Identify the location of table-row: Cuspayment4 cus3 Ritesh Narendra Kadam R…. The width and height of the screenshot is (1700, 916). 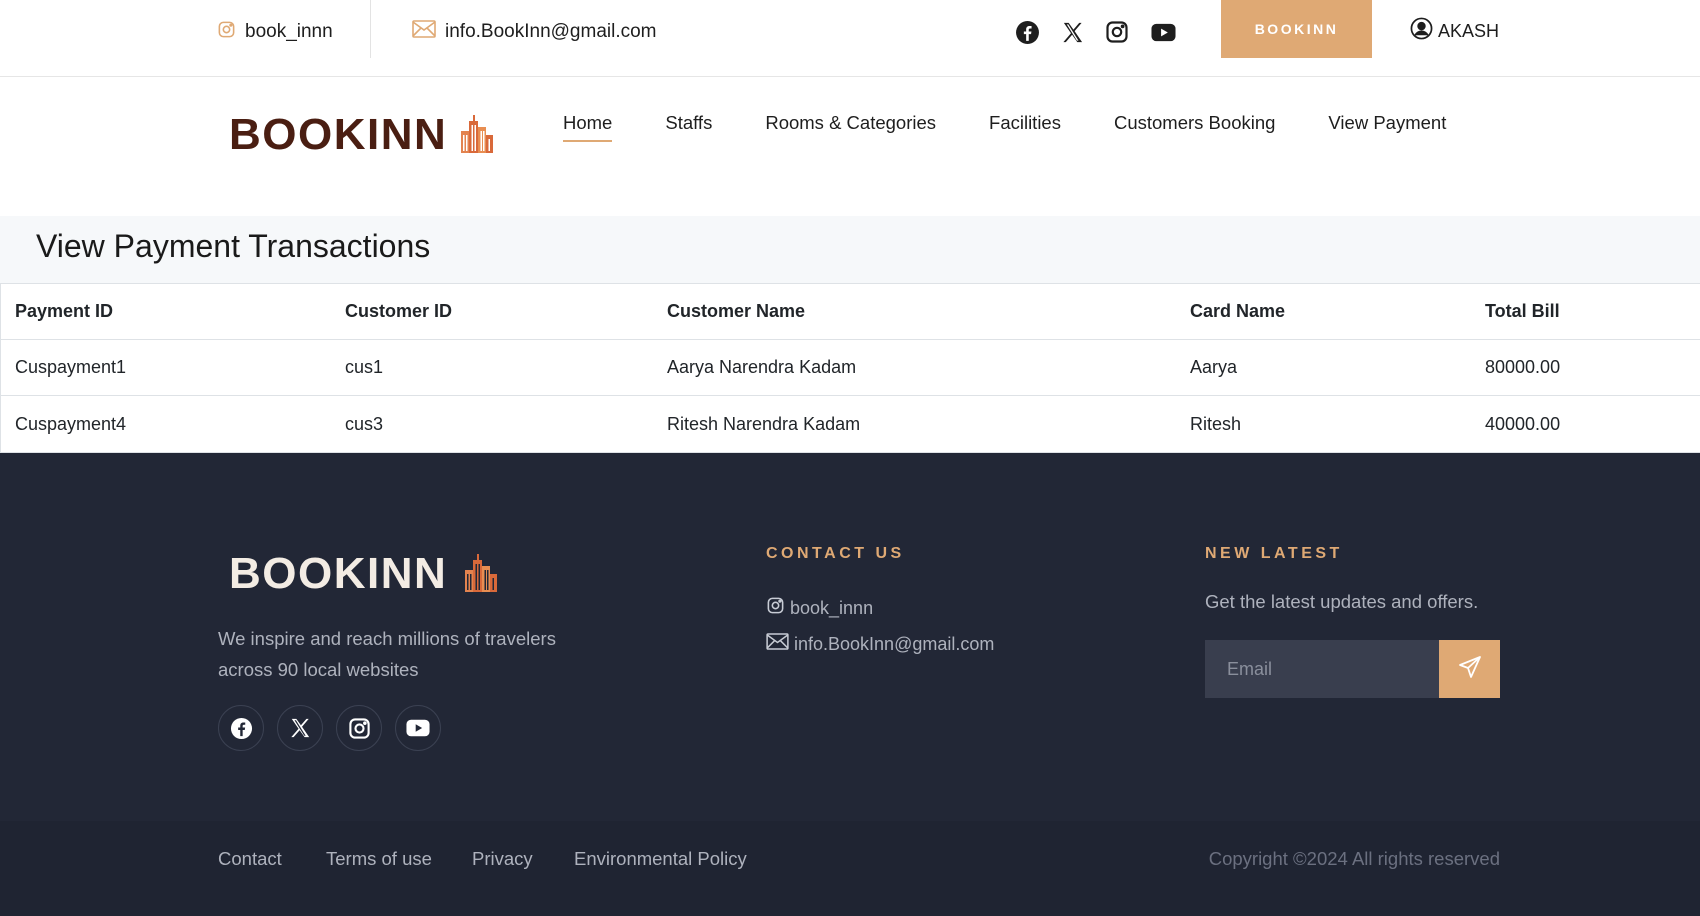
(850, 424).